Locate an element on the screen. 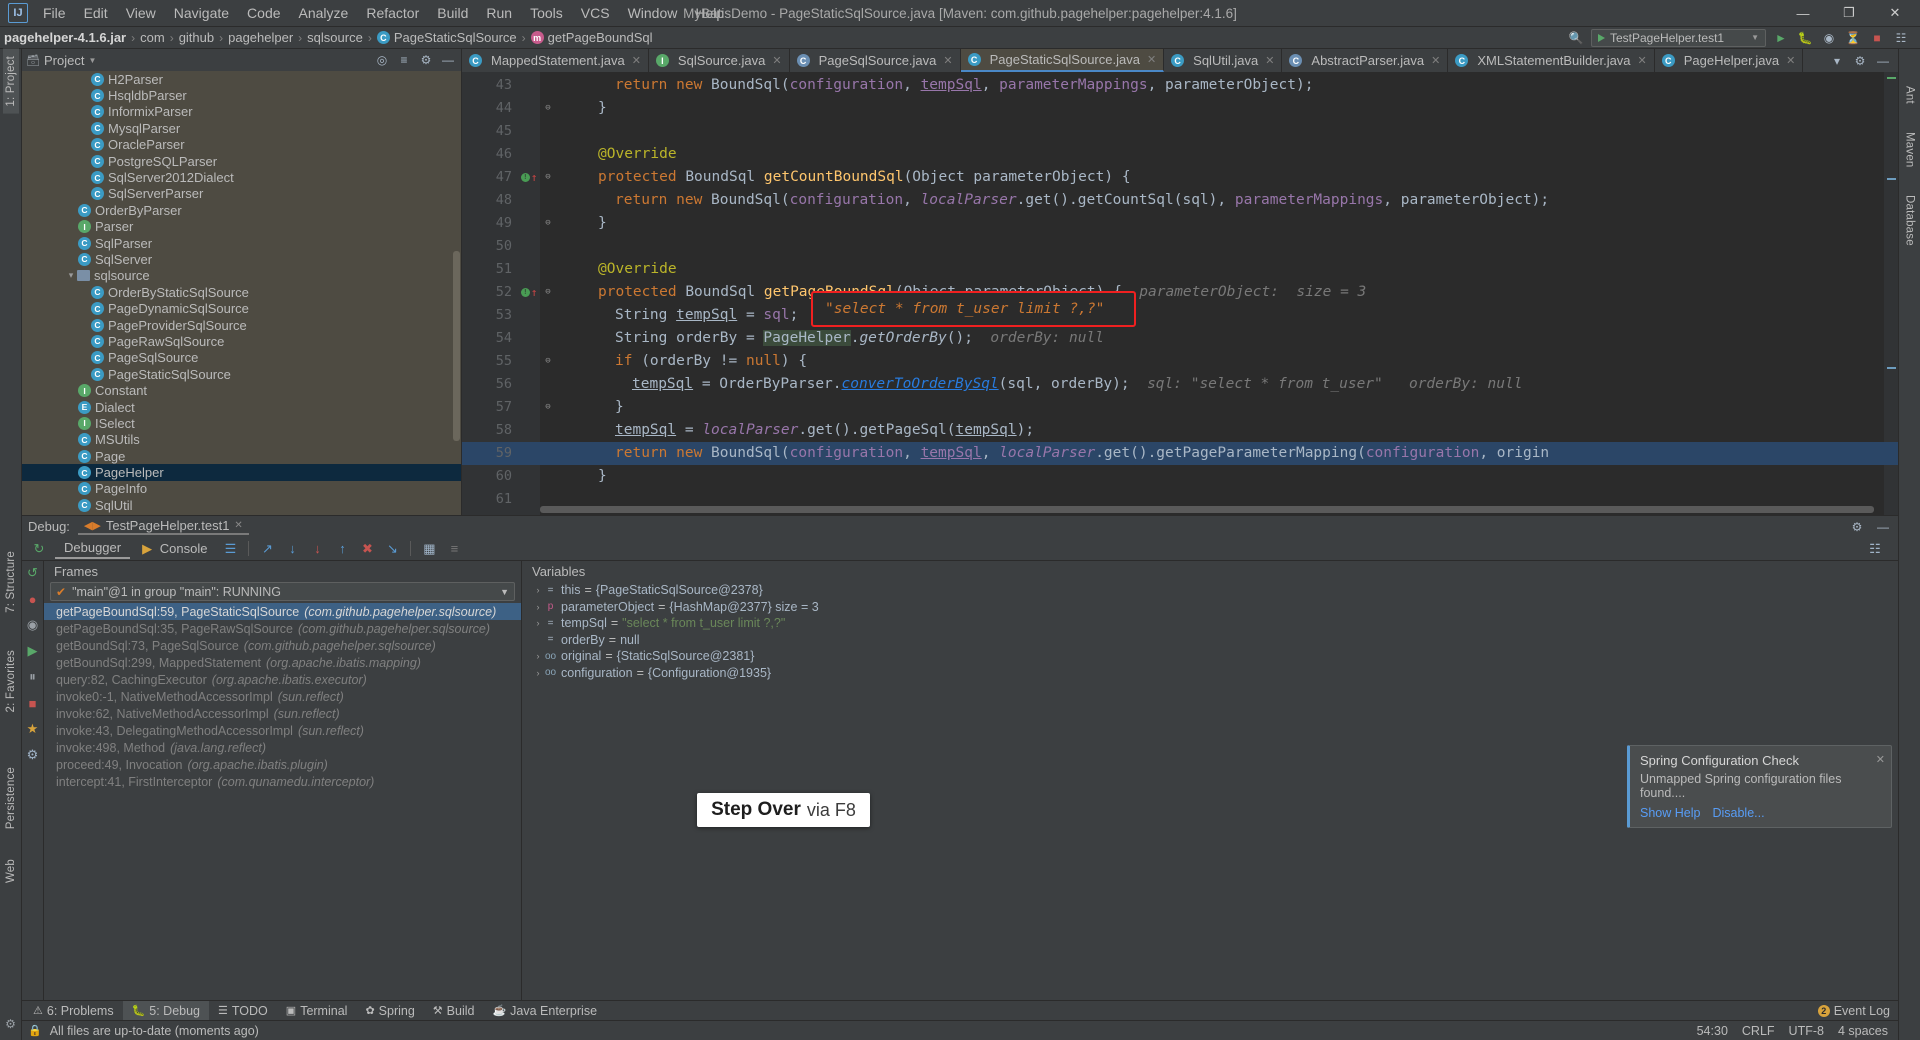 The height and width of the screenshot is (1040, 1920). bottom-tab-terminal: ▣ Terminal is located at coordinates (317, 1011).